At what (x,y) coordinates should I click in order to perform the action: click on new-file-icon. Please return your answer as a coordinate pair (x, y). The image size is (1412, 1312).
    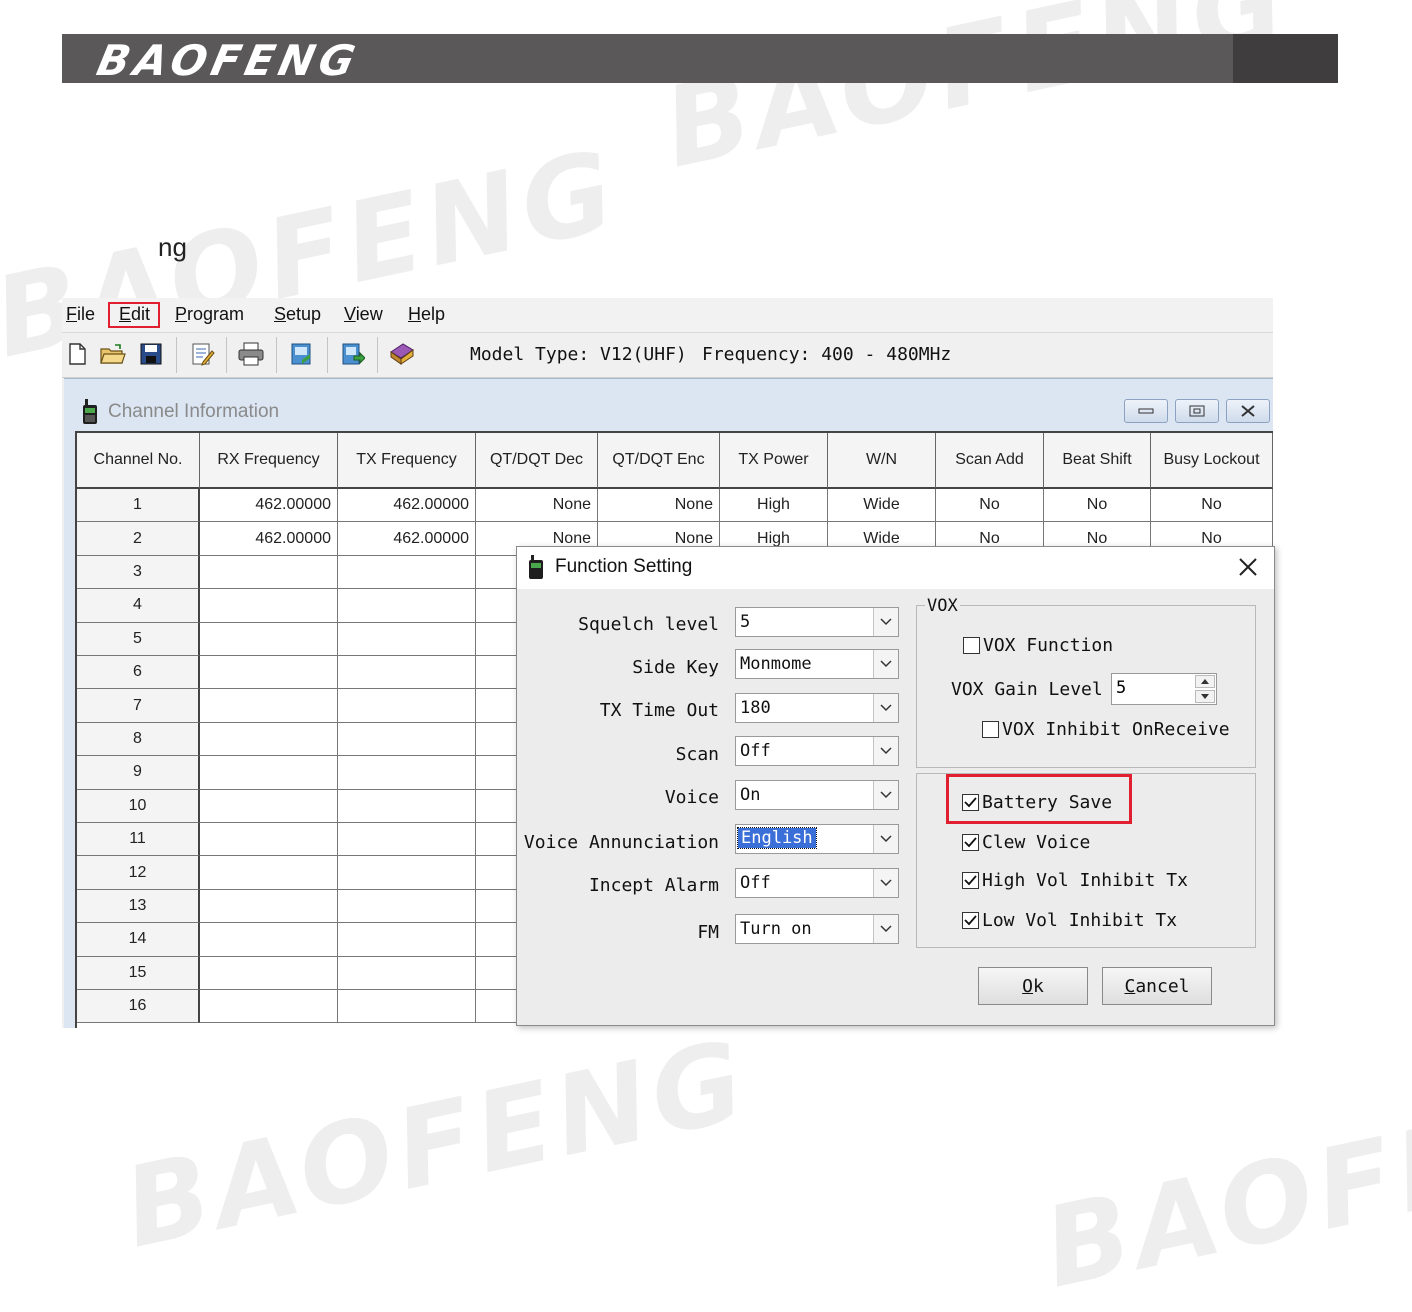
    Looking at the image, I should click on (77, 354).